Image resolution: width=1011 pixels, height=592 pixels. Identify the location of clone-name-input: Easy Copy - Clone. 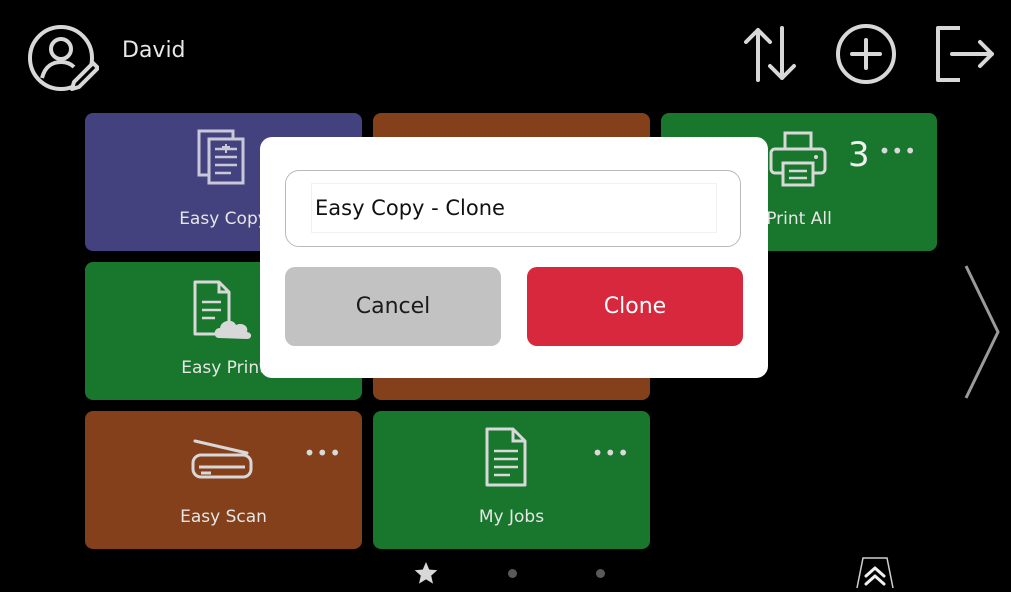
(514, 208).